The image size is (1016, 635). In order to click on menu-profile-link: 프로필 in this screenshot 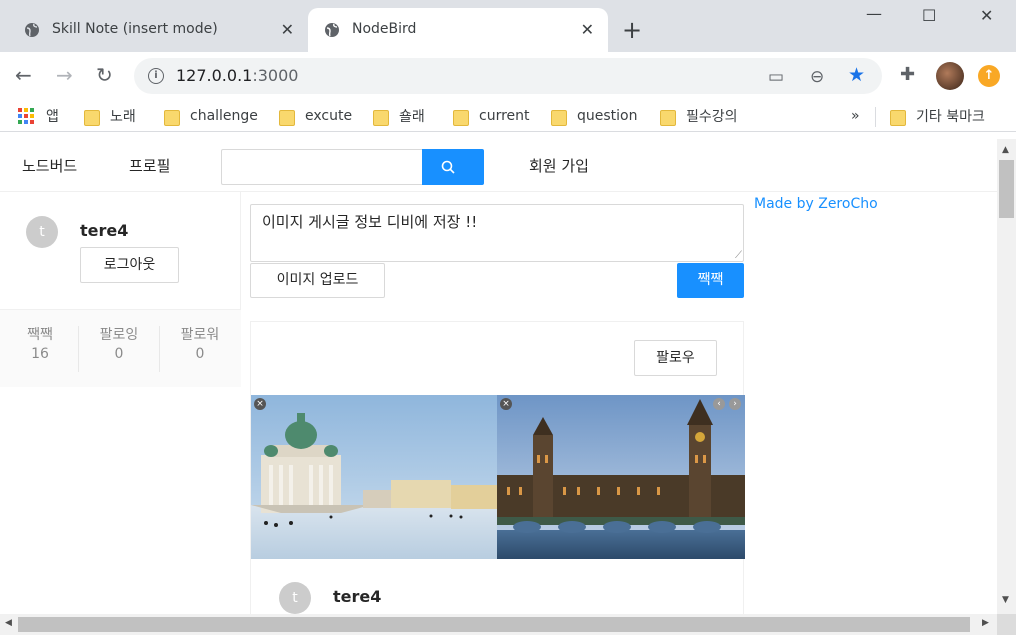, I will do `click(149, 165)`.